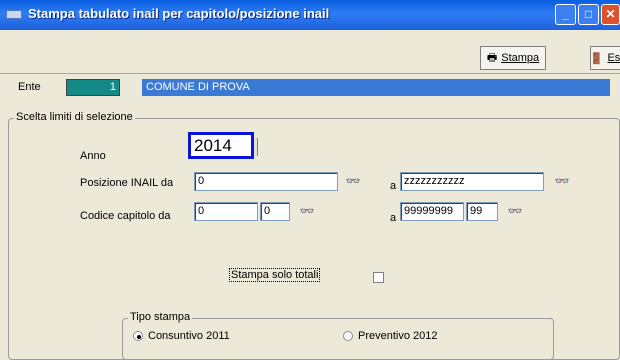 This screenshot has width=620, height=360. What do you see at coordinates (613, 58) in the screenshot?
I see `esci-label: Esci` at bounding box center [613, 58].